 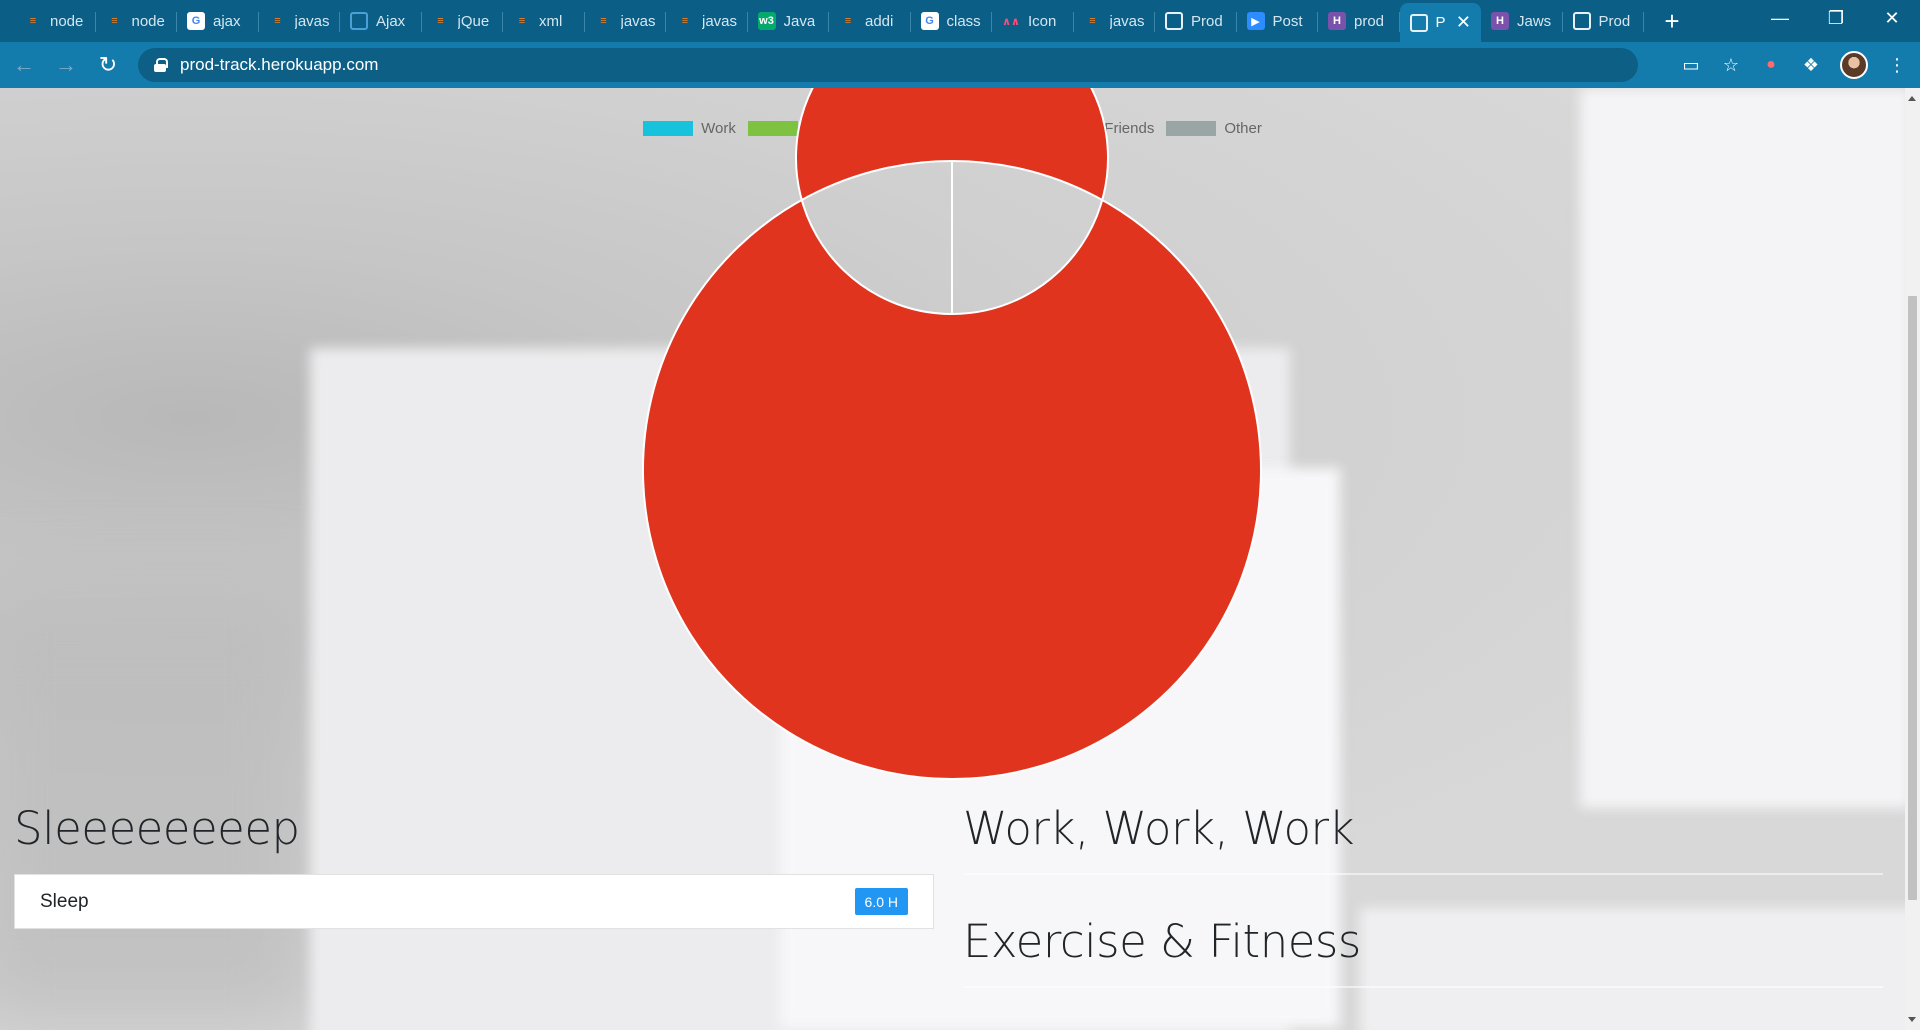 What do you see at coordinates (24, 65) in the screenshot?
I see `back-arrow-icon: ←` at bounding box center [24, 65].